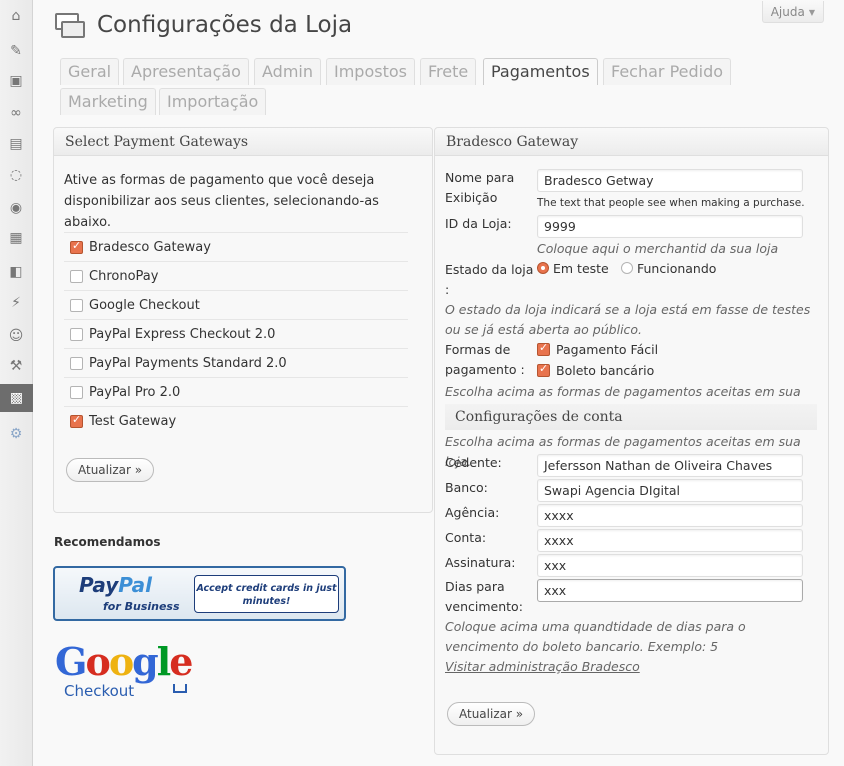  I want to click on bradesco-admin-link: Visitar administração Bradesco, so click(542, 667).